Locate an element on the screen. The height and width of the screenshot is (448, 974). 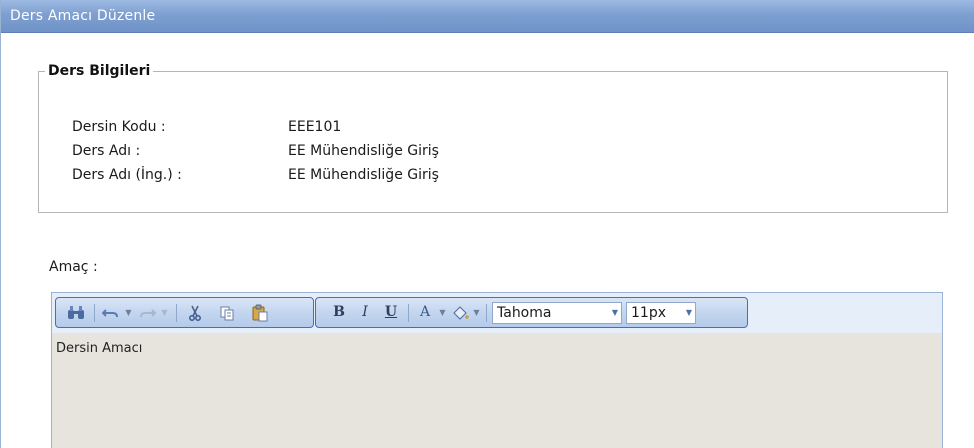
bold-button: B is located at coordinates (339, 312).